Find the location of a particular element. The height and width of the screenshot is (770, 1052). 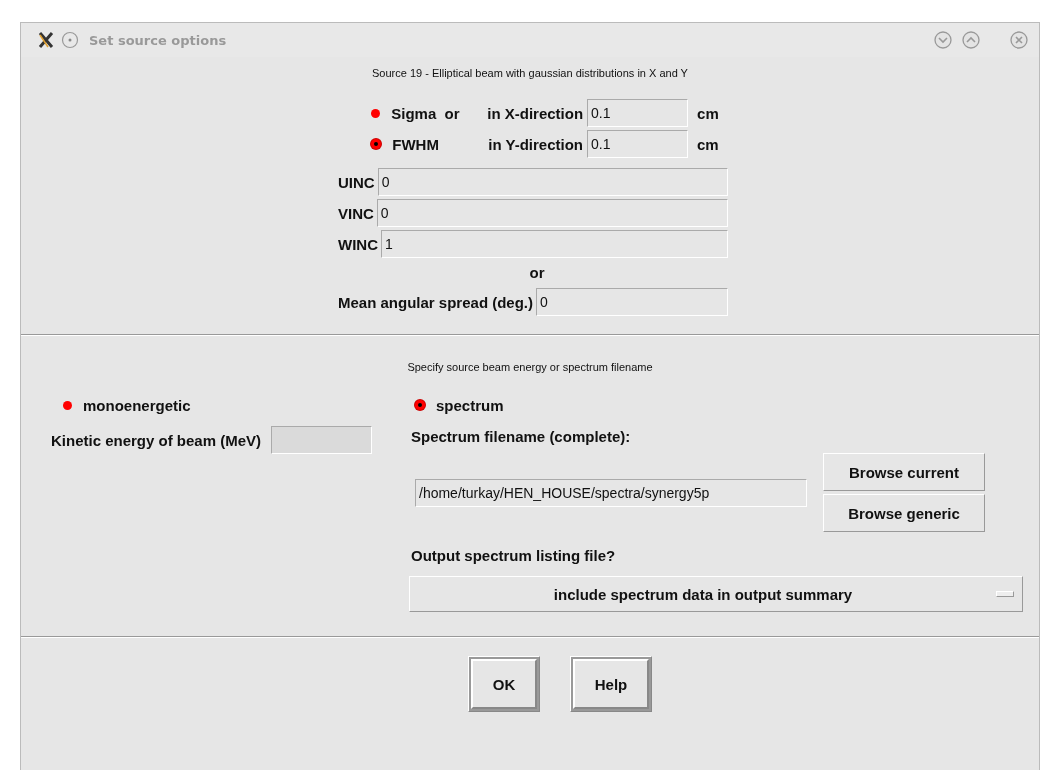

maximize-icon is located at coordinates (971, 40).